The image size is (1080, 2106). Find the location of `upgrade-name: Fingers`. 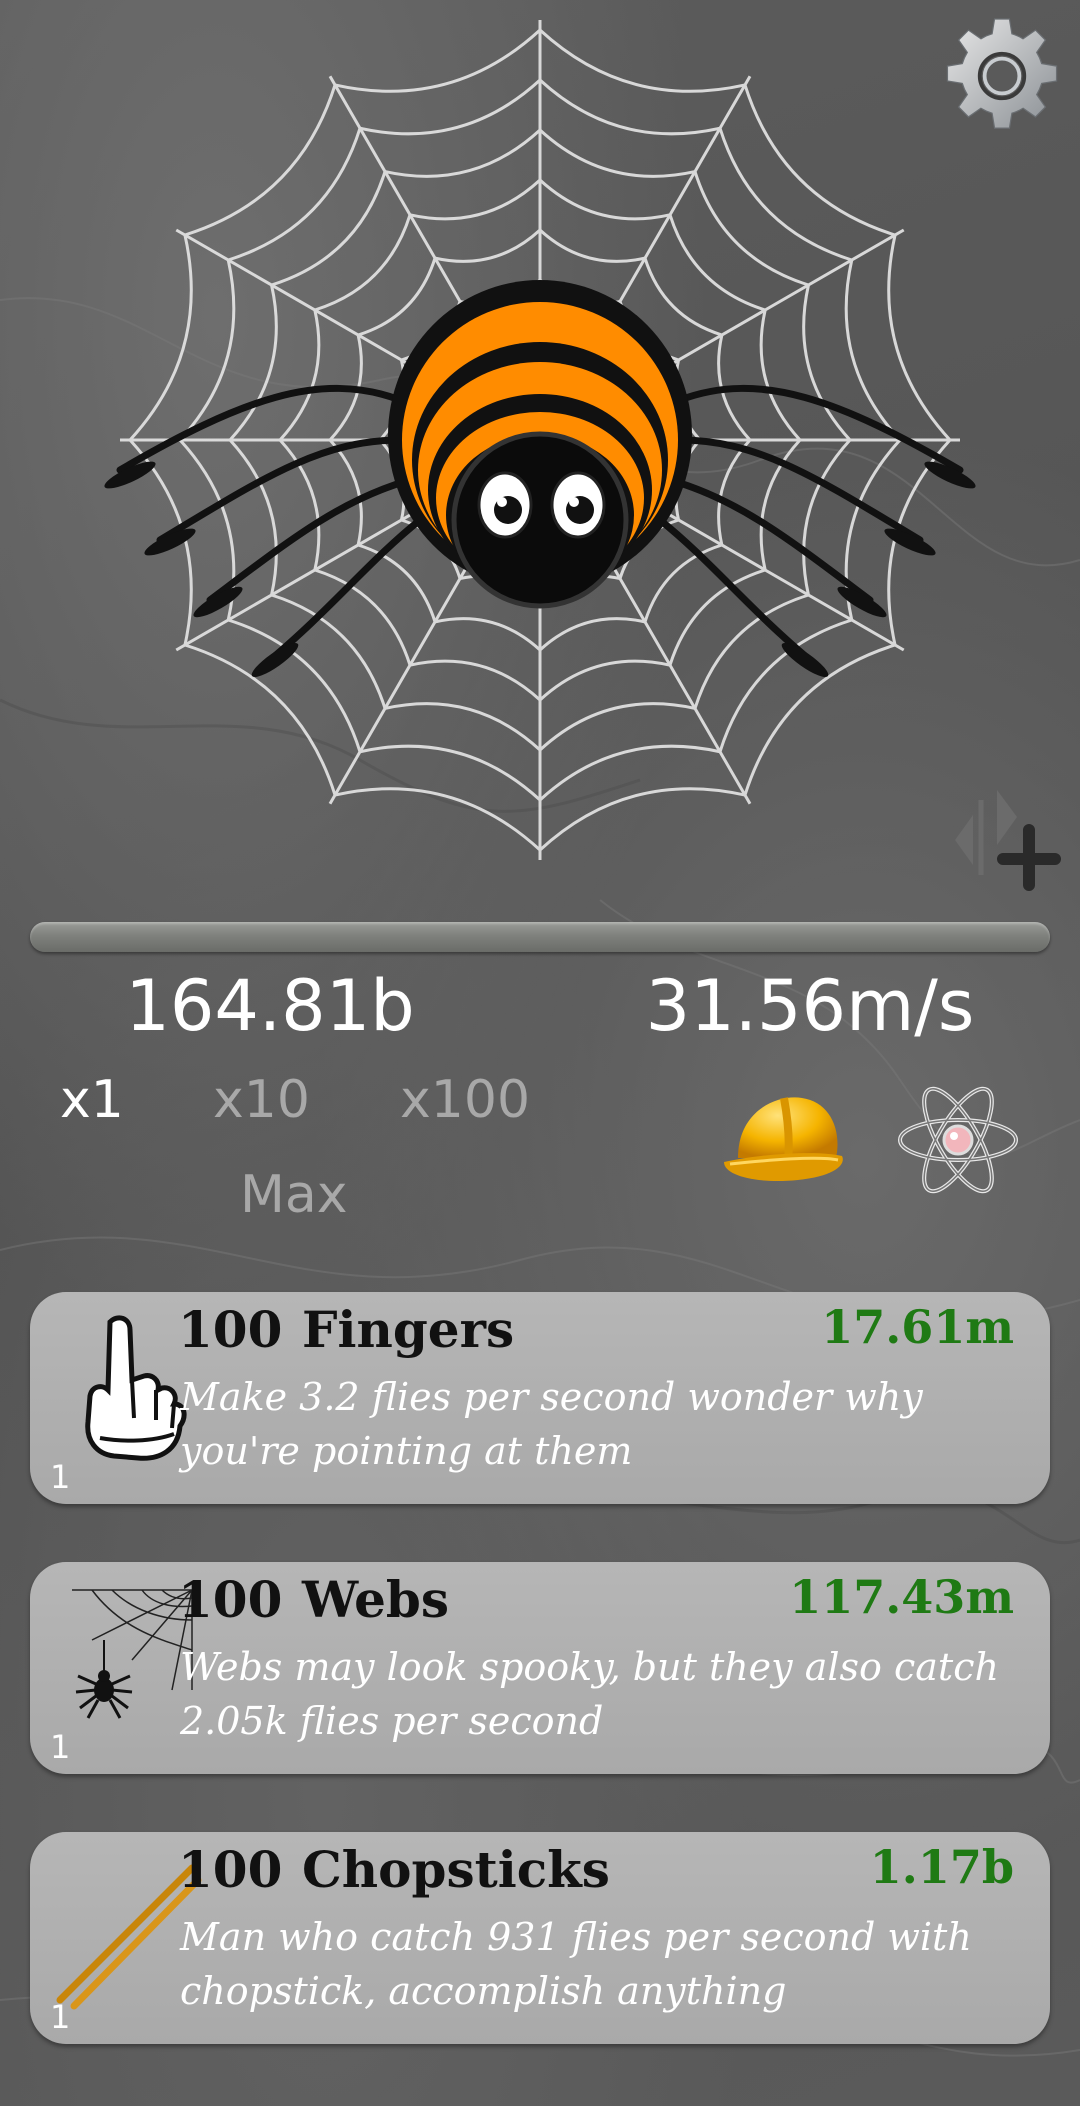

upgrade-name: Fingers is located at coordinates (408, 1329).